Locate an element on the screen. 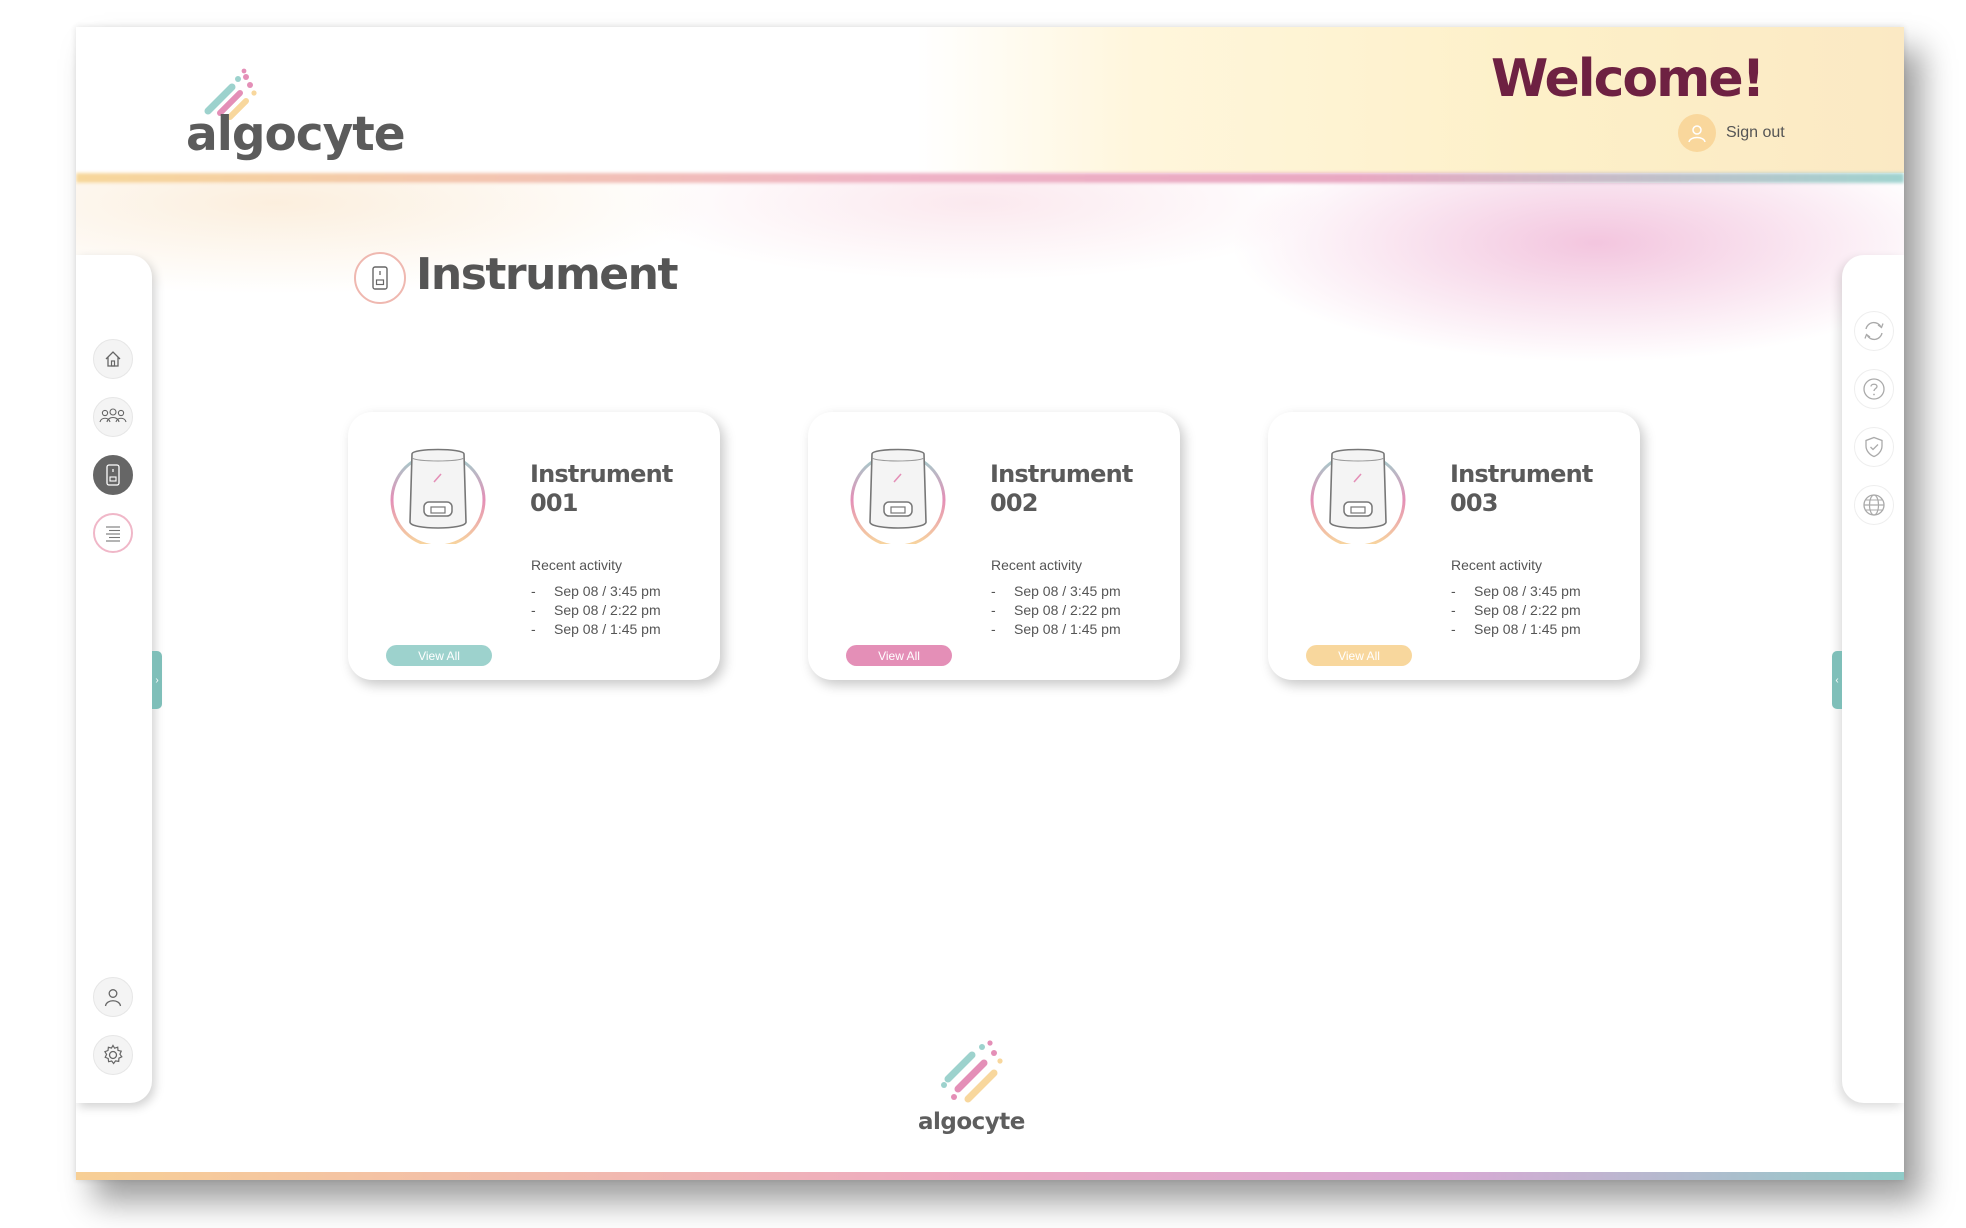  sidebar-item-list is located at coordinates (113, 533).